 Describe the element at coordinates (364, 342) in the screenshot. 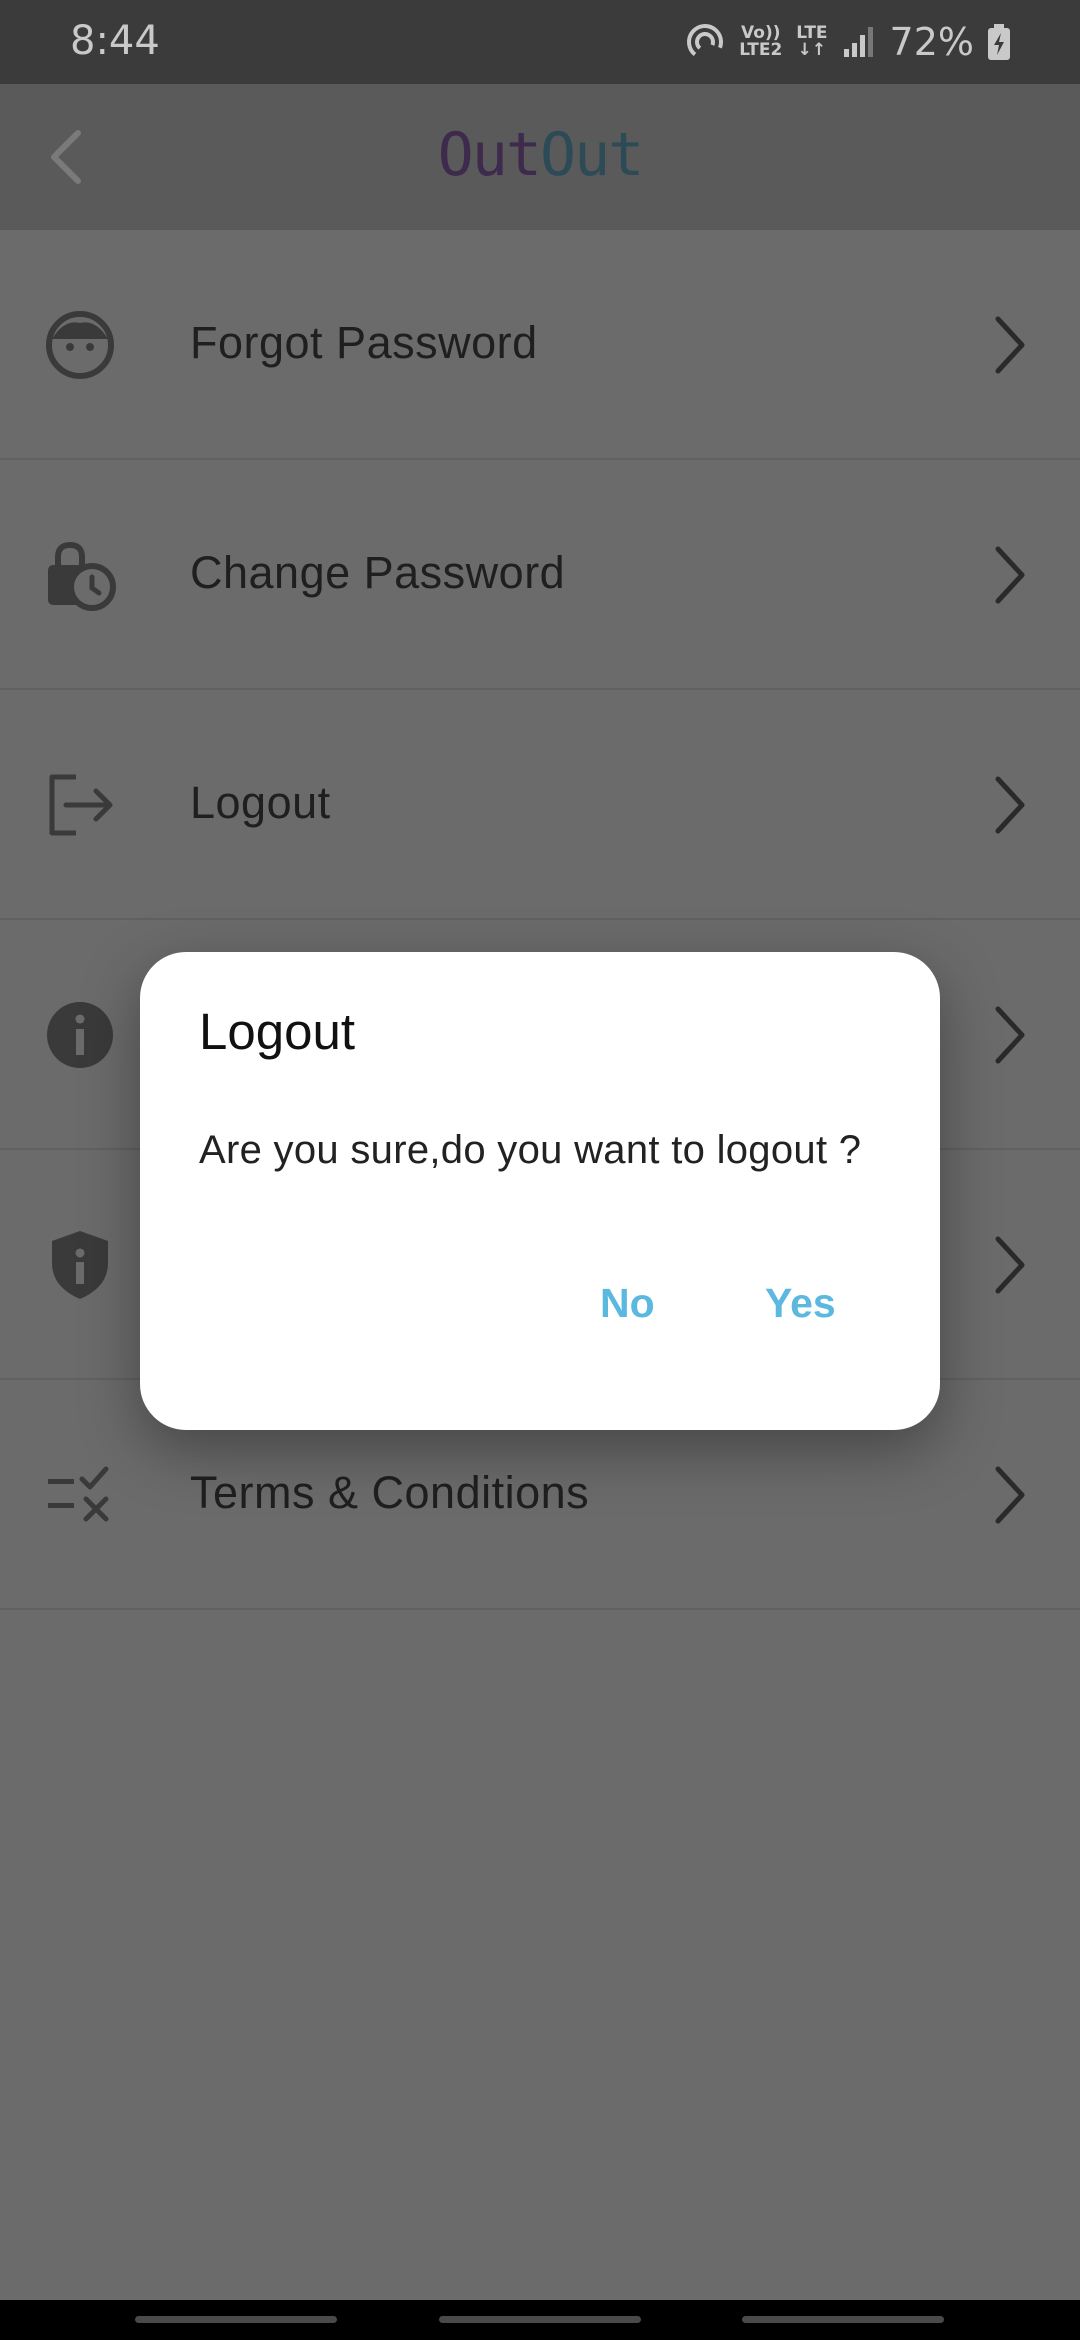

I see `menu-item-label: Forgot Password` at that location.